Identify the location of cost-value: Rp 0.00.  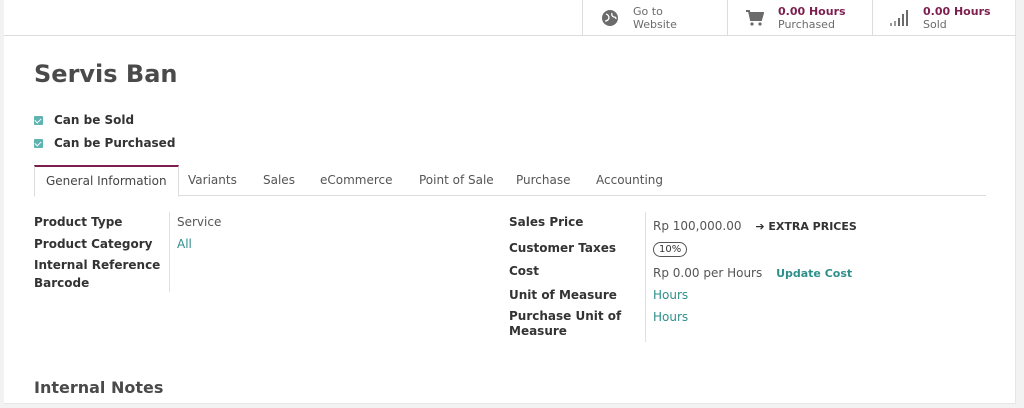
(676, 273).